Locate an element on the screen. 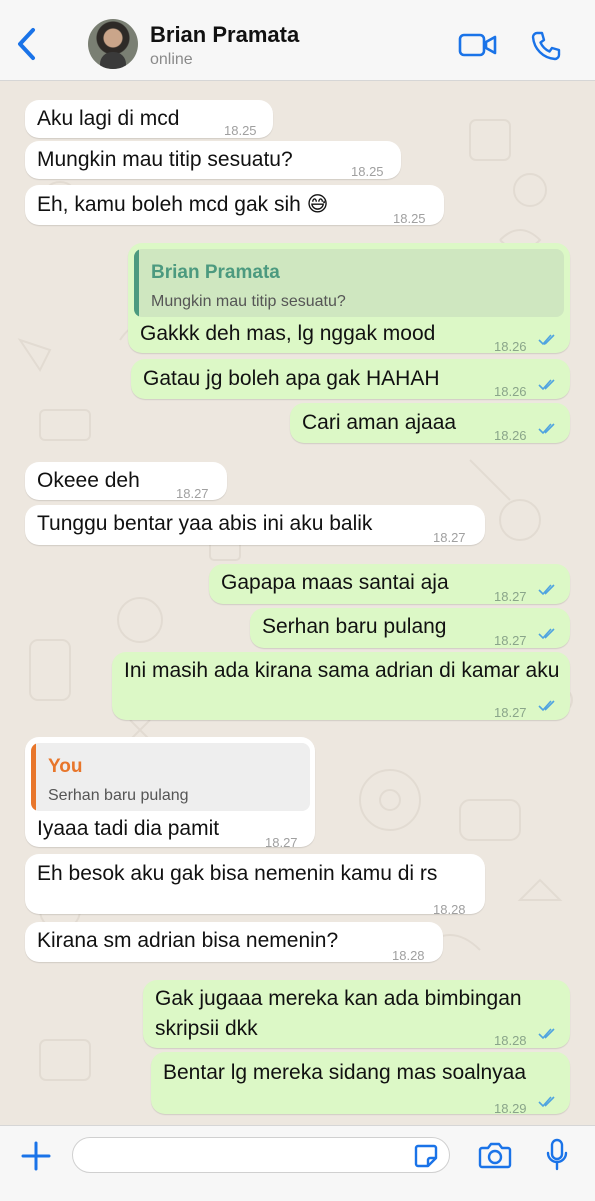 The height and width of the screenshot is (1201, 595). message-text: Gakkk deh mas, lg nggak mood is located at coordinates (288, 333).